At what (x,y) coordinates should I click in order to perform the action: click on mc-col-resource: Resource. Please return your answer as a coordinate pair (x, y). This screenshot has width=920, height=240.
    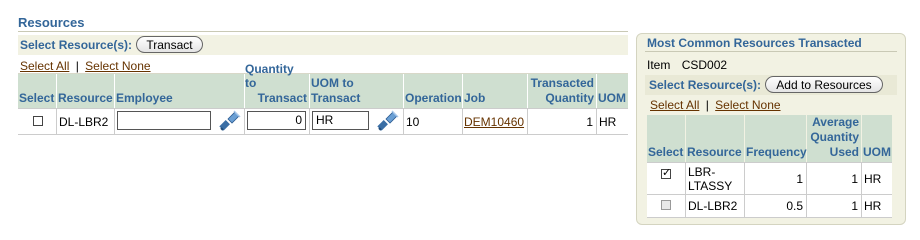
    Looking at the image, I should click on (715, 138).